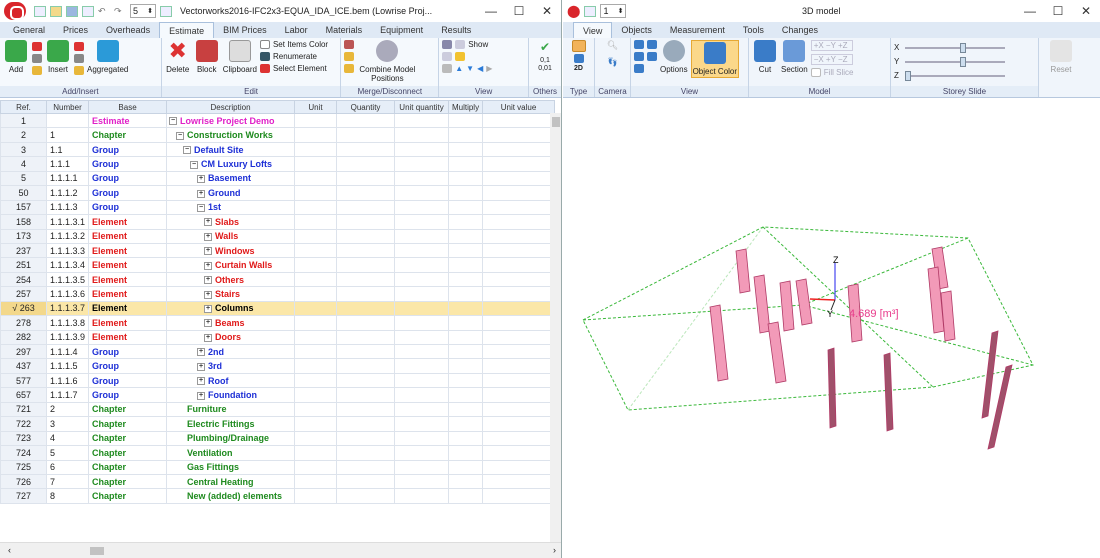  I want to click on z-knob, so click(907, 75).